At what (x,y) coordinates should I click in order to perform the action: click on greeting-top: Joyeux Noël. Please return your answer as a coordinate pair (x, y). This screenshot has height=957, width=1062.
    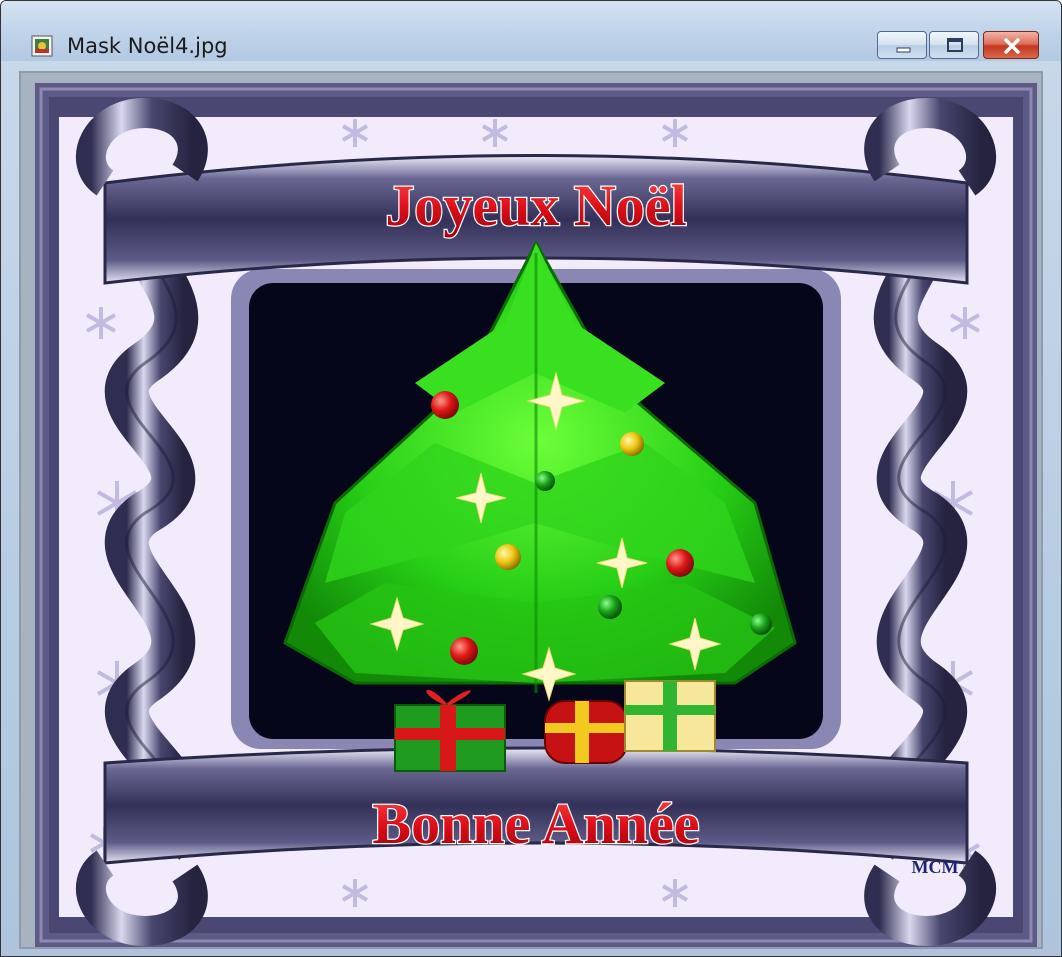
    Looking at the image, I should click on (535, 205).